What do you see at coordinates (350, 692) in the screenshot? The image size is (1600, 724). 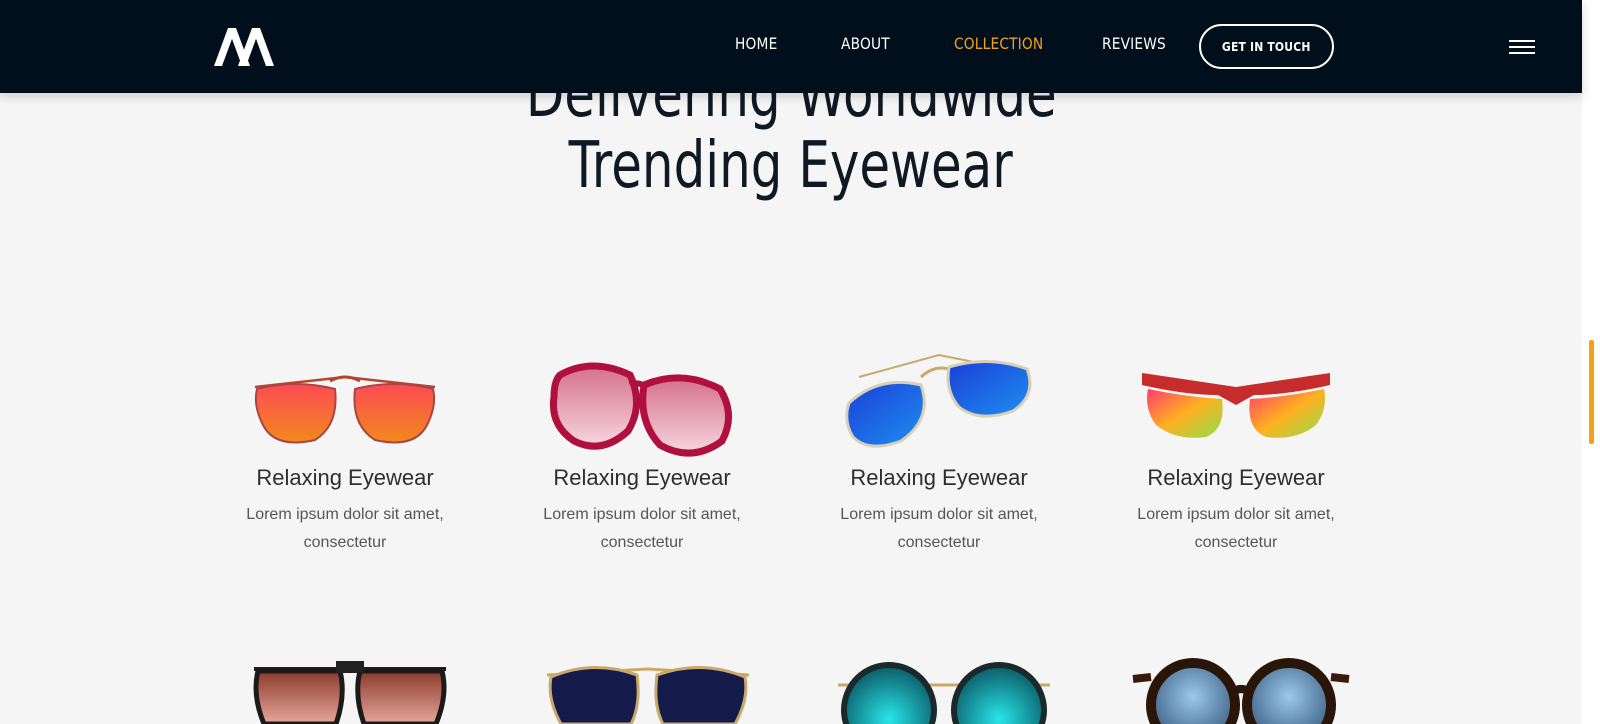 I see `brown-square-aviator-icon` at bounding box center [350, 692].